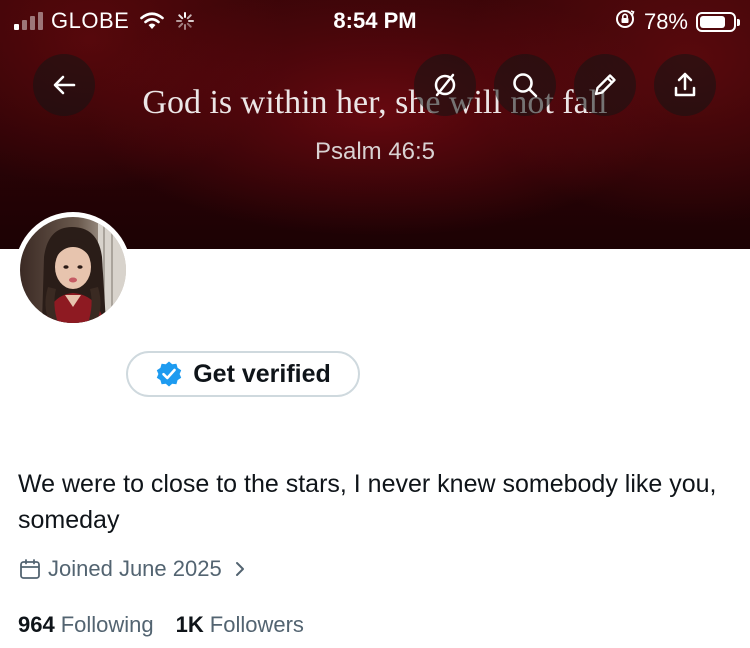 Image resolution: width=750 pixels, height=648 pixels. I want to click on battery-icon, so click(718, 22).